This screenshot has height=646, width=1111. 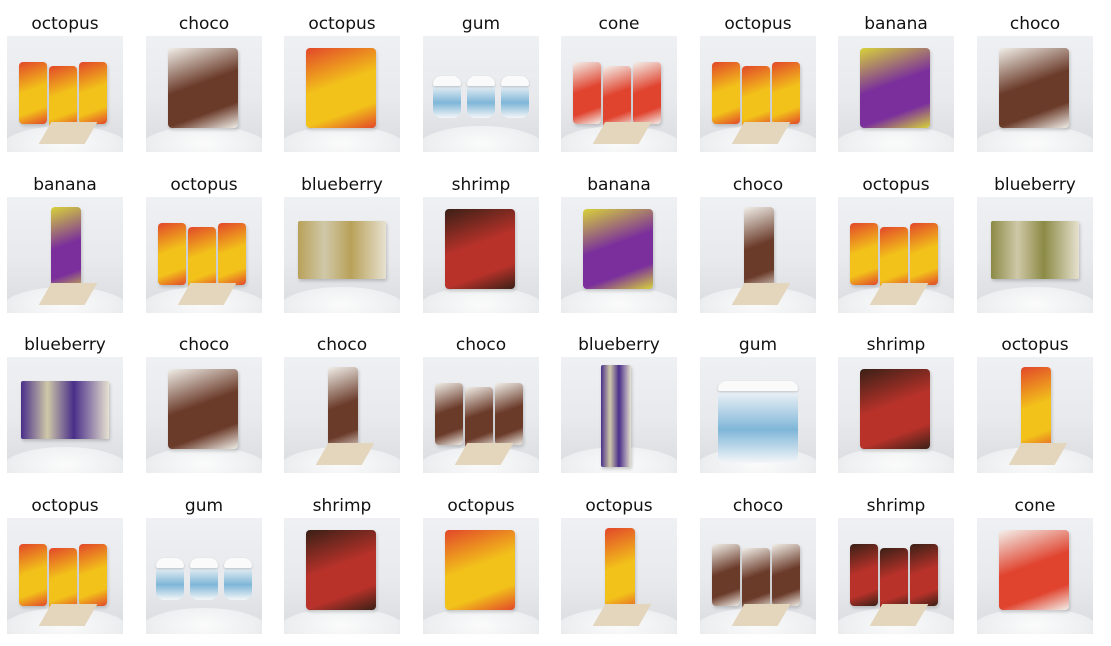 I want to click on grid-cell: cone, so click(x=619, y=83).